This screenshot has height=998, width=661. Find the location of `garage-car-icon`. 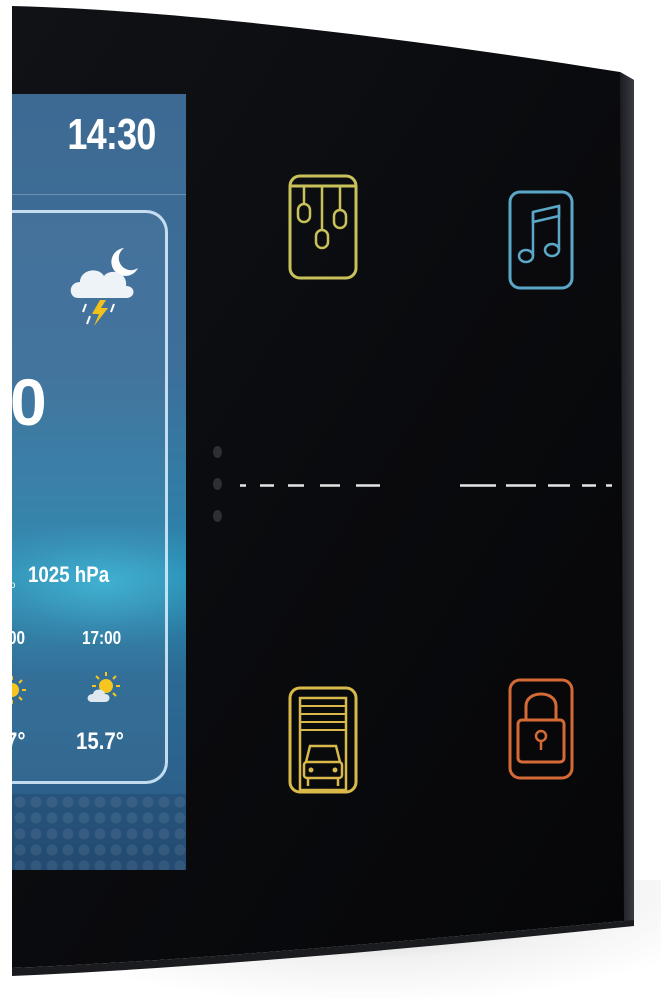

garage-car-icon is located at coordinates (323, 740).